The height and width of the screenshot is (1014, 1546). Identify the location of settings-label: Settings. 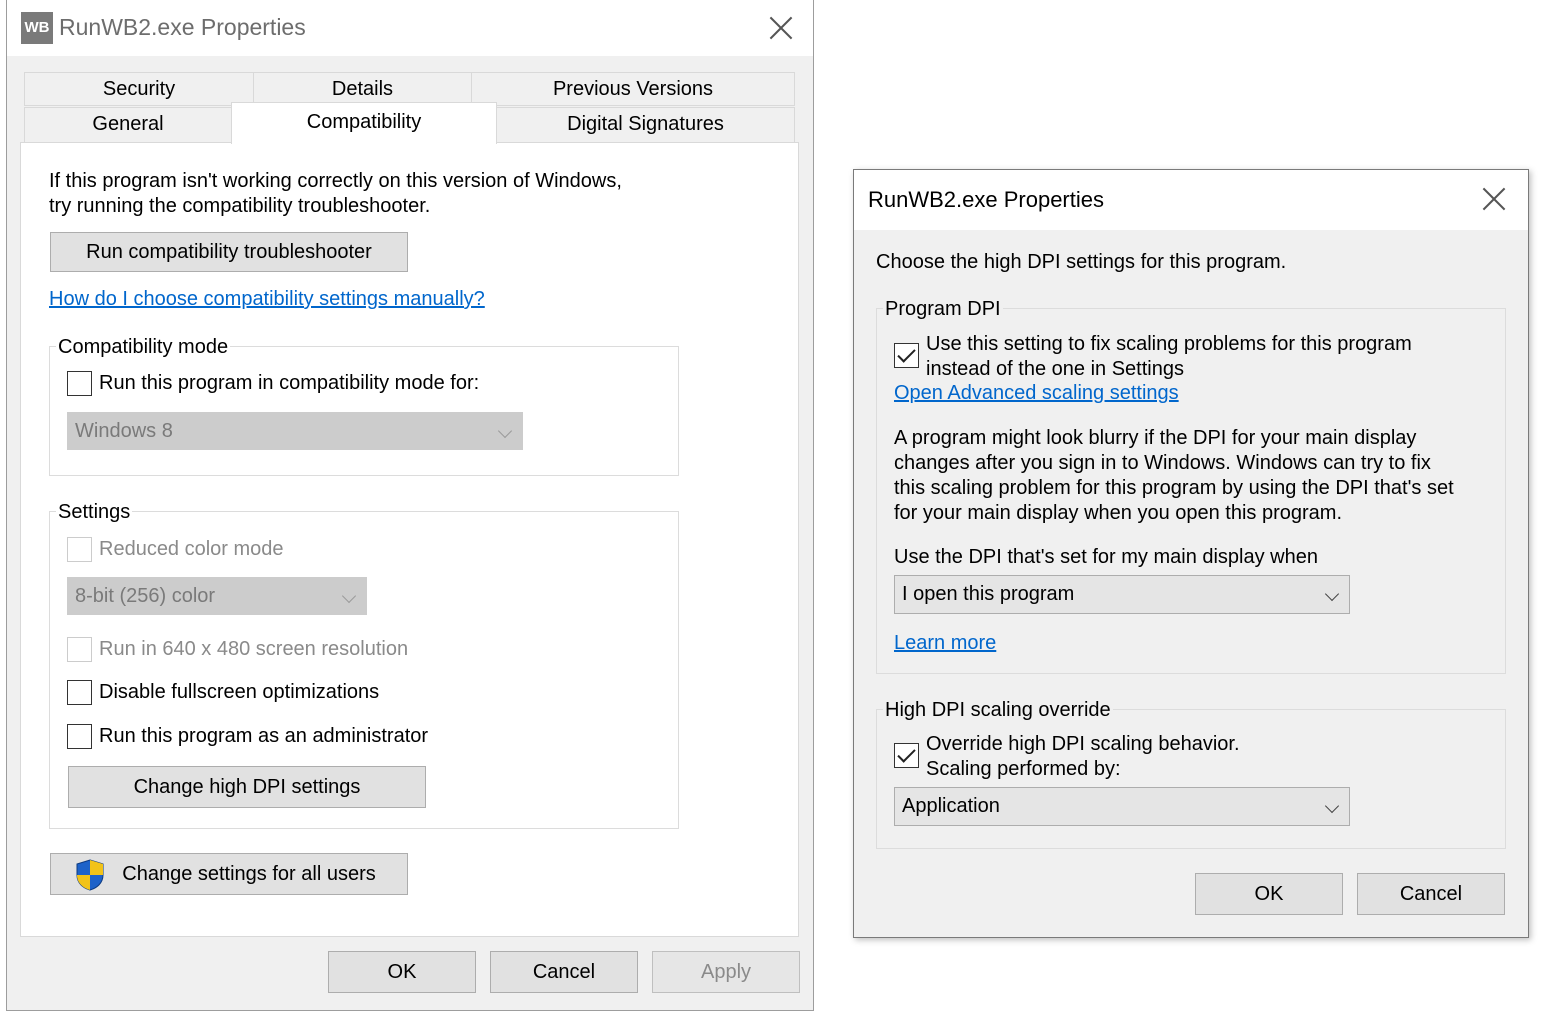
(94, 512).